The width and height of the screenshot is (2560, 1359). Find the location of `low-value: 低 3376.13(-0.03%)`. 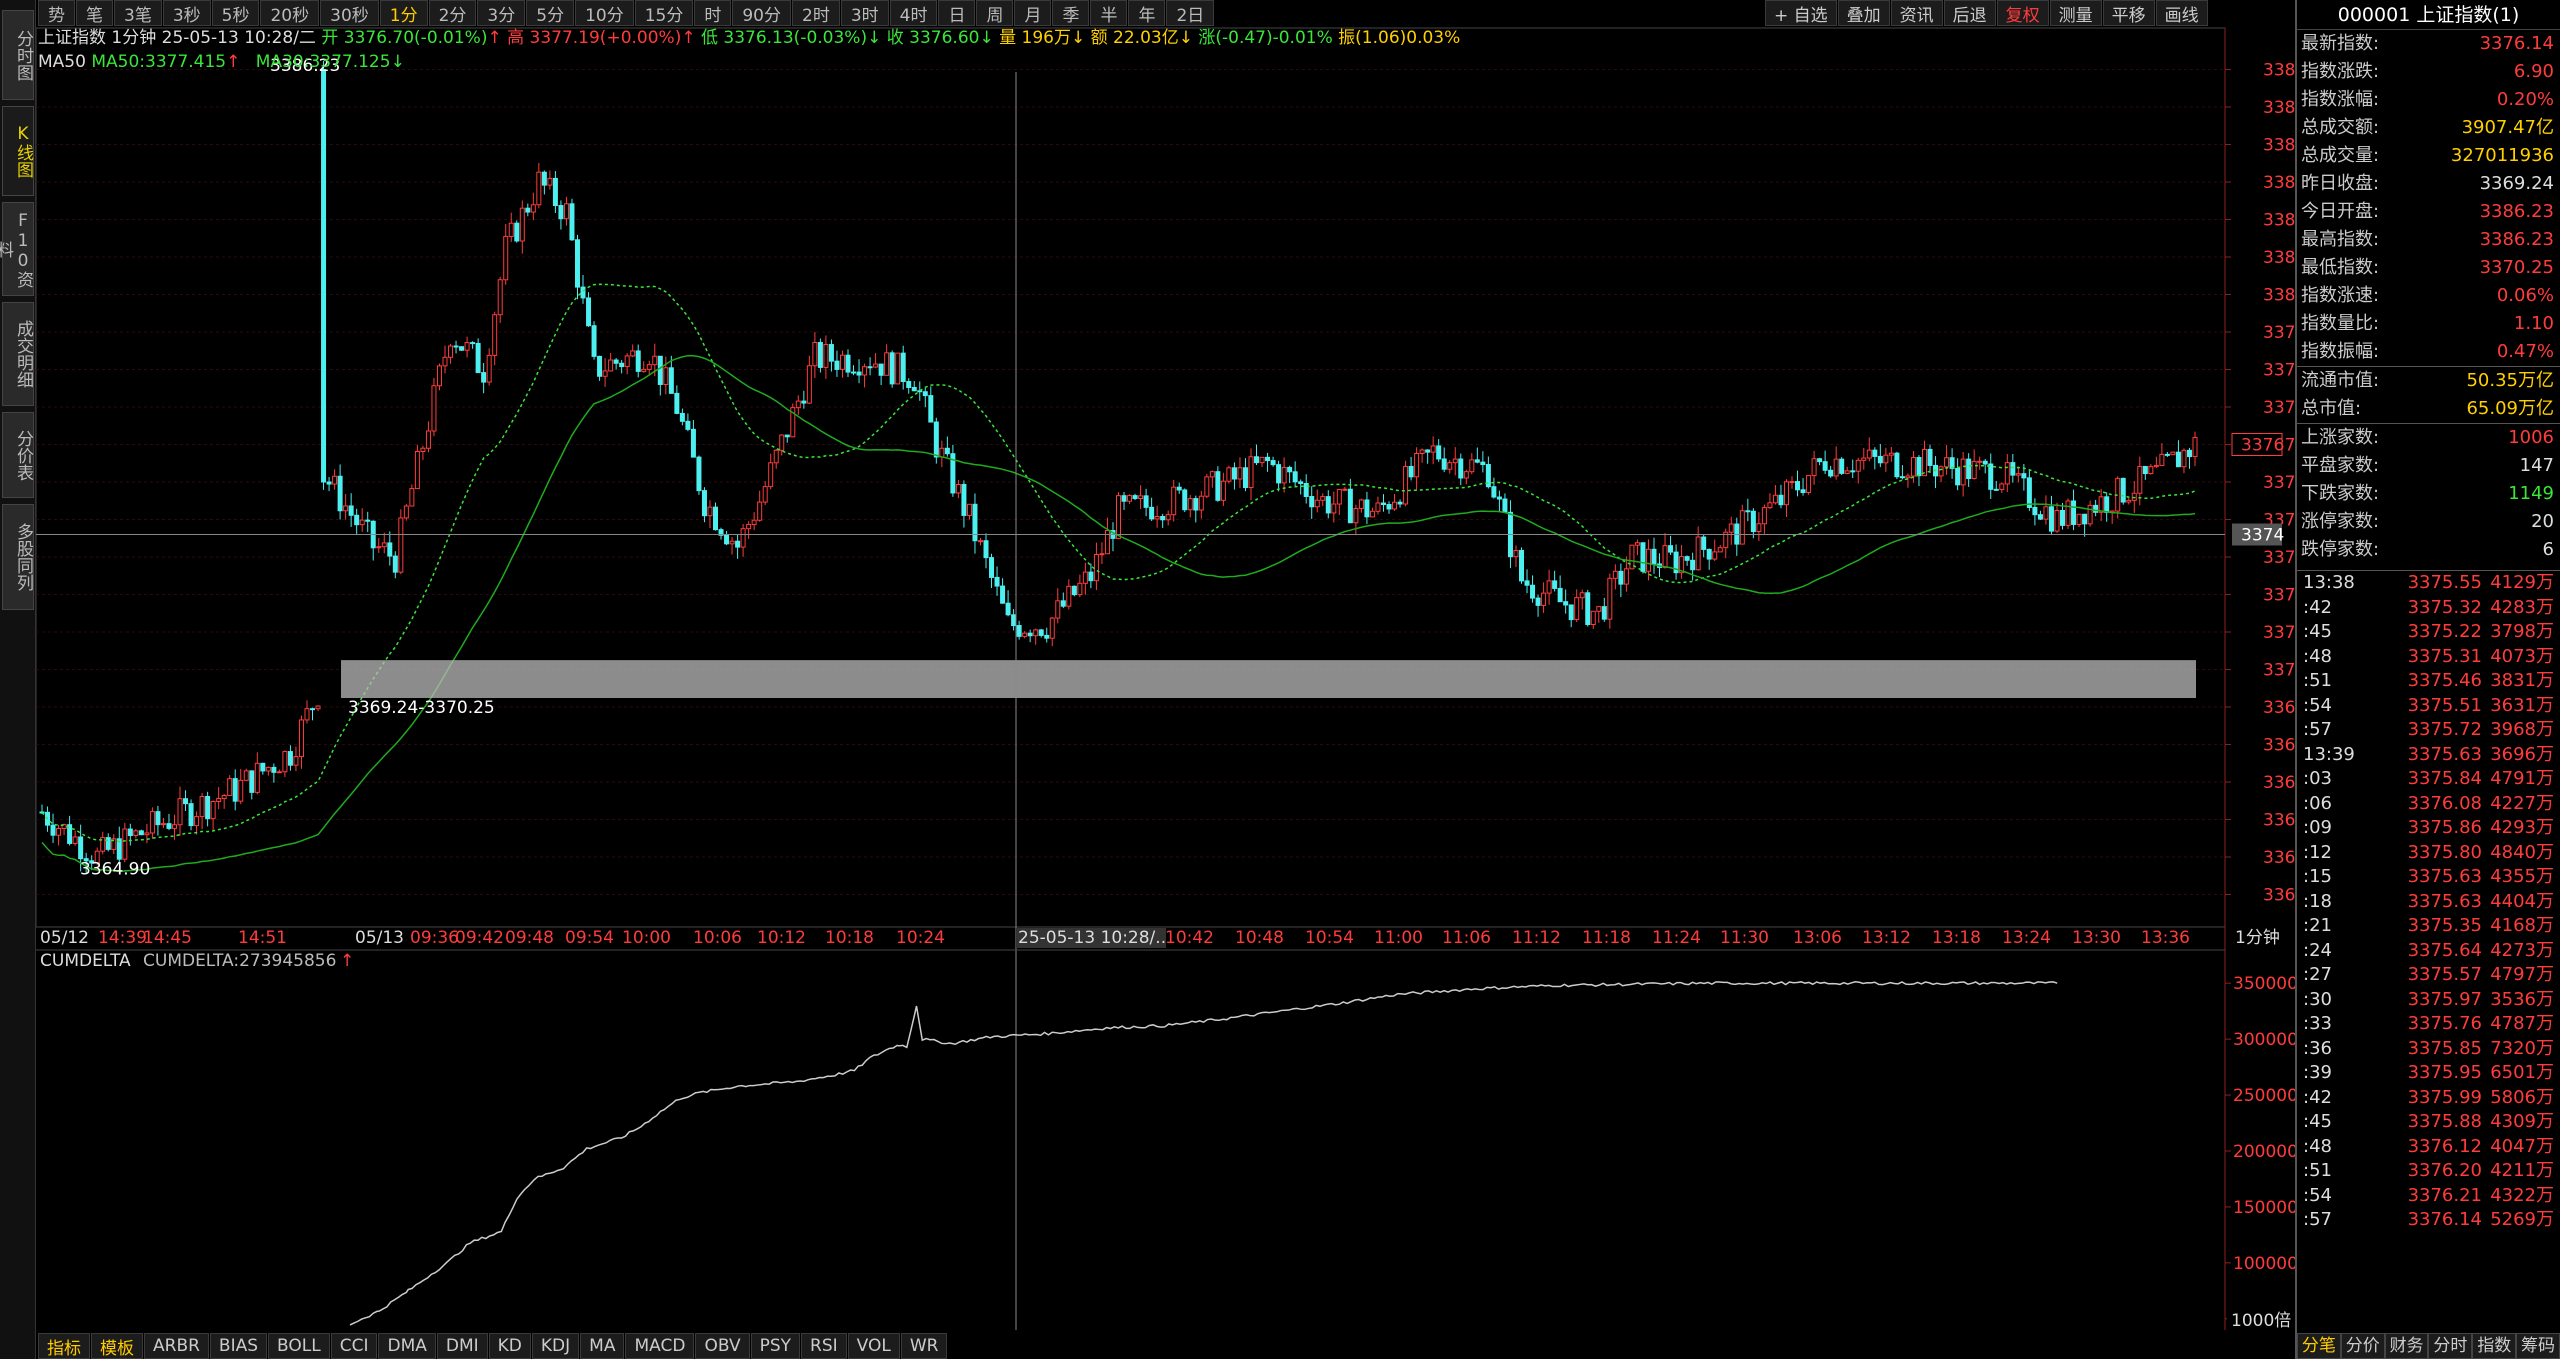

low-value: 低 3376.13(-0.03%) is located at coordinates (784, 38).